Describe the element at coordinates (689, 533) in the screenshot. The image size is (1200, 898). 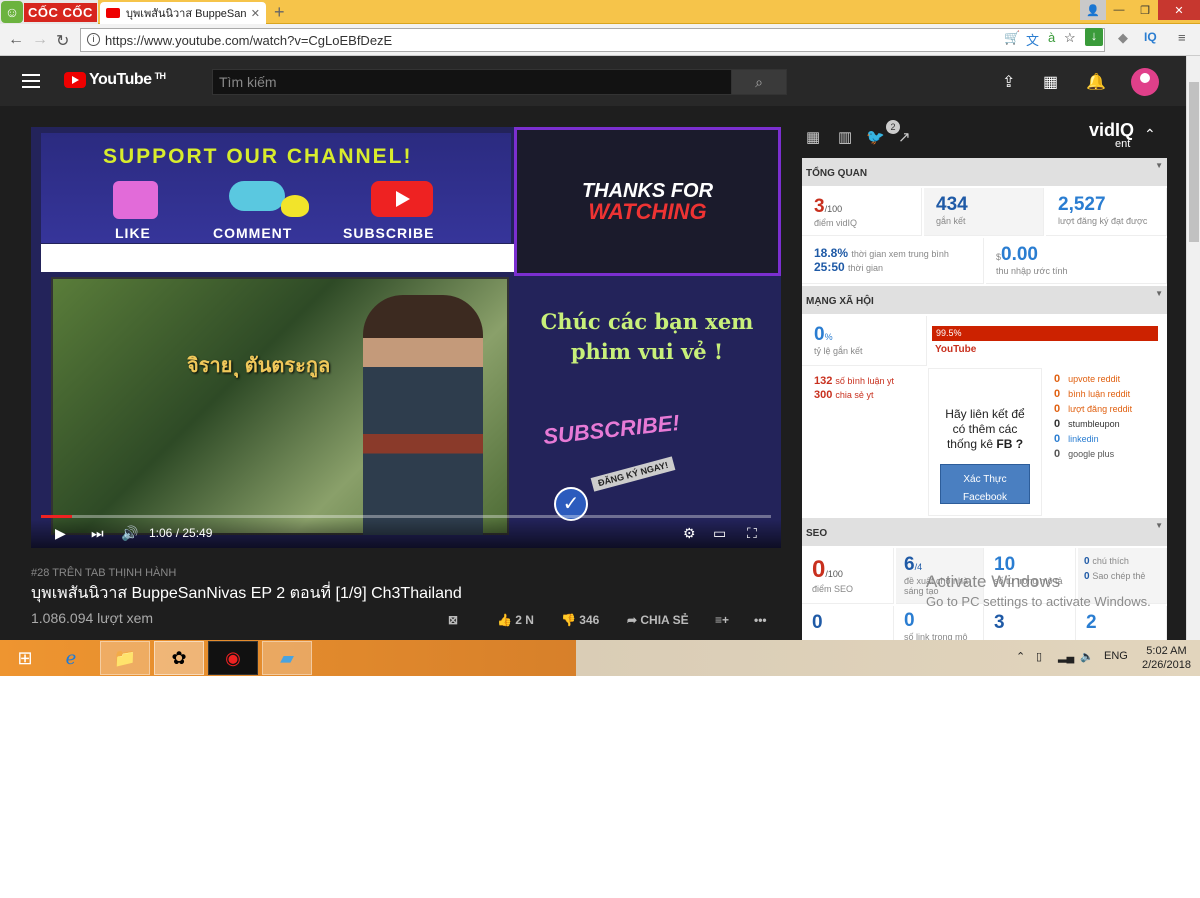
I see `settings-gear-icon: ⚙` at that location.